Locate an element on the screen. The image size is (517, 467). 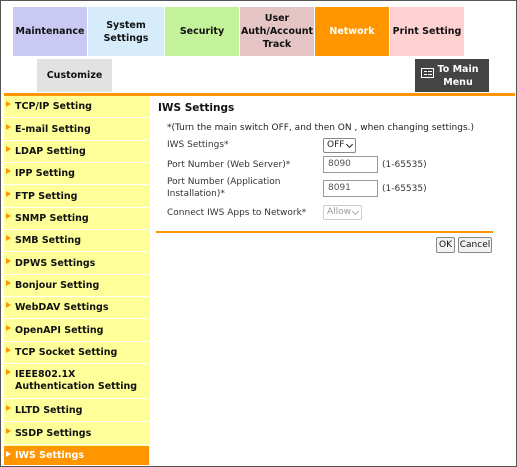
iws-settings-select: OFF is located at coordinates (339, 145).